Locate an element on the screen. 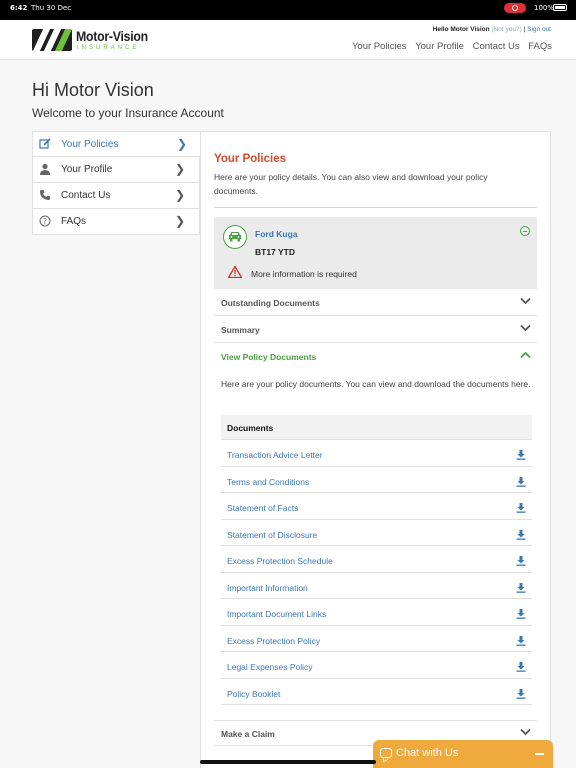 Image resolution: width=576 pixels, height=768 pixels. sidebar-item-label: FAQs is located at coordinates (74, 221).